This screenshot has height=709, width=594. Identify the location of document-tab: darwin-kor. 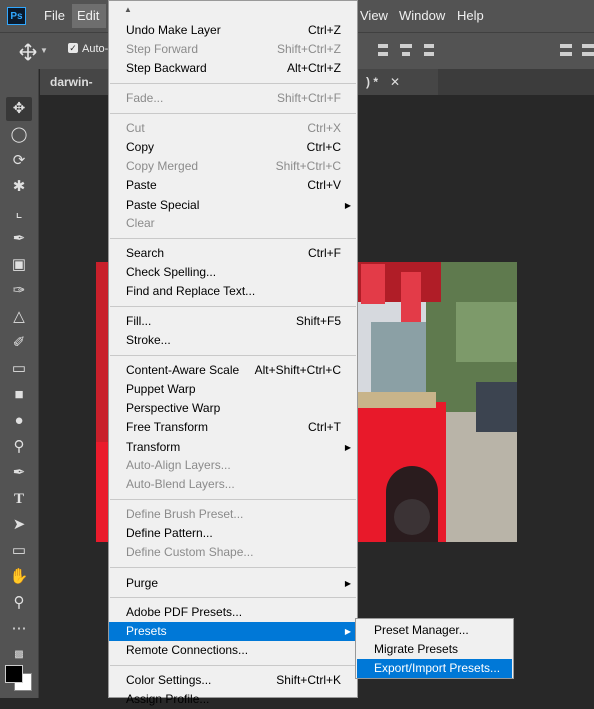
(74, 92).